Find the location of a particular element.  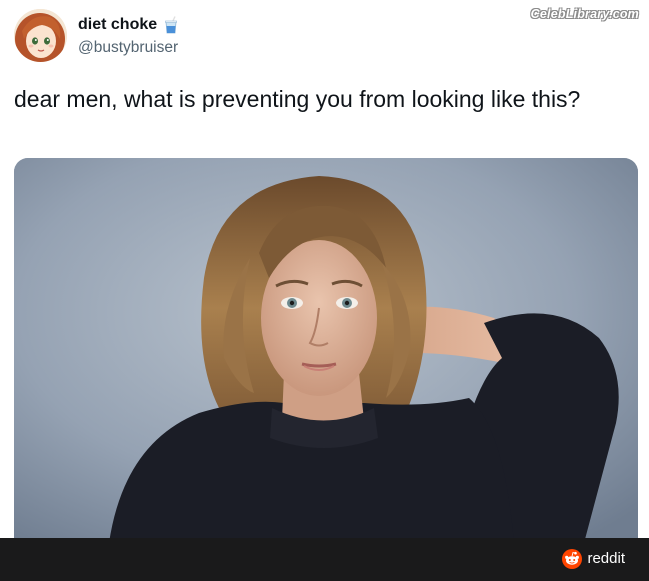

anime-avatar-icon is located at coordinates (40, 35).